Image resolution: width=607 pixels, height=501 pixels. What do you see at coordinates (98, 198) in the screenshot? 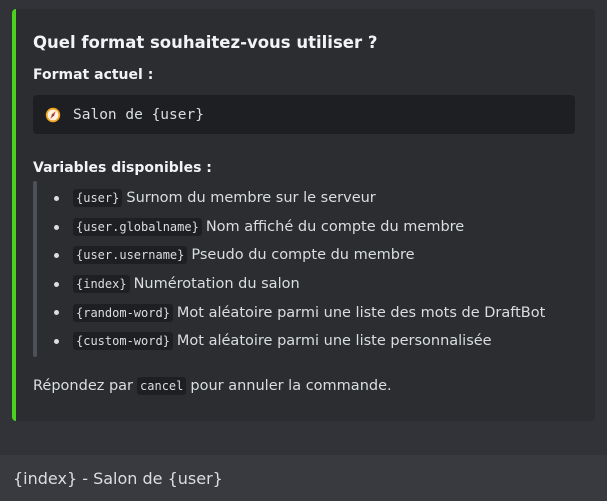
I see `variable-code: {user}` at bounding box center [98, 198].